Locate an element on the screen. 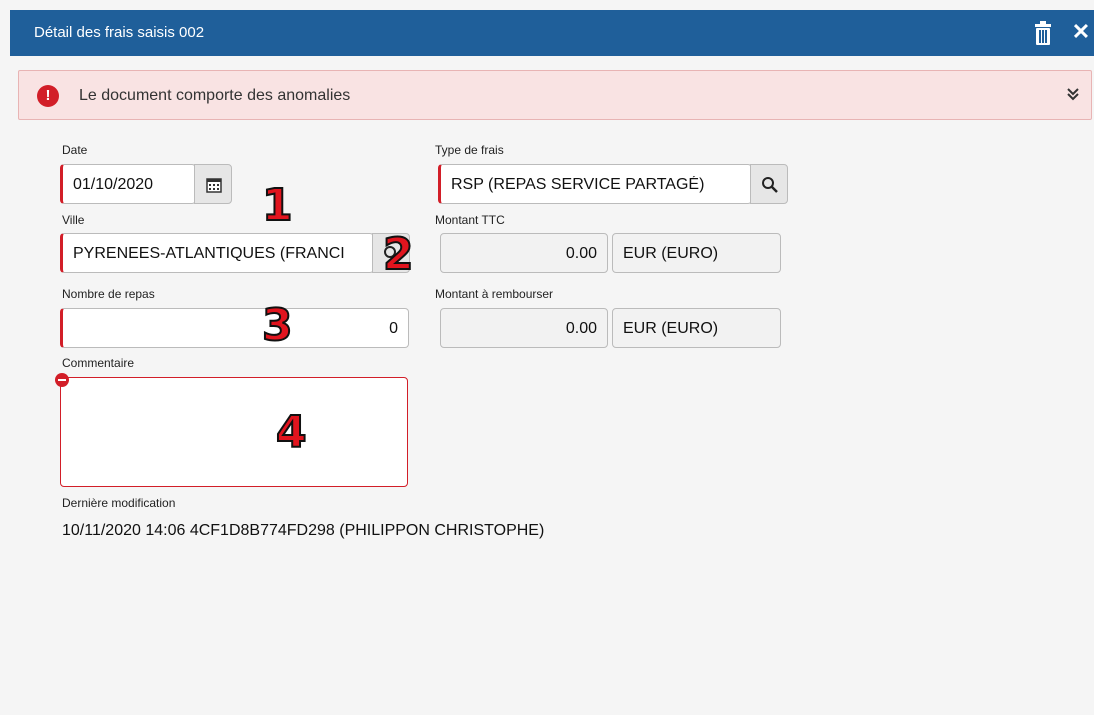 This screenshot has width=1094, height=715. montant-rembourser-currency: EUR (EURO) is located at coordinates (696, 328).